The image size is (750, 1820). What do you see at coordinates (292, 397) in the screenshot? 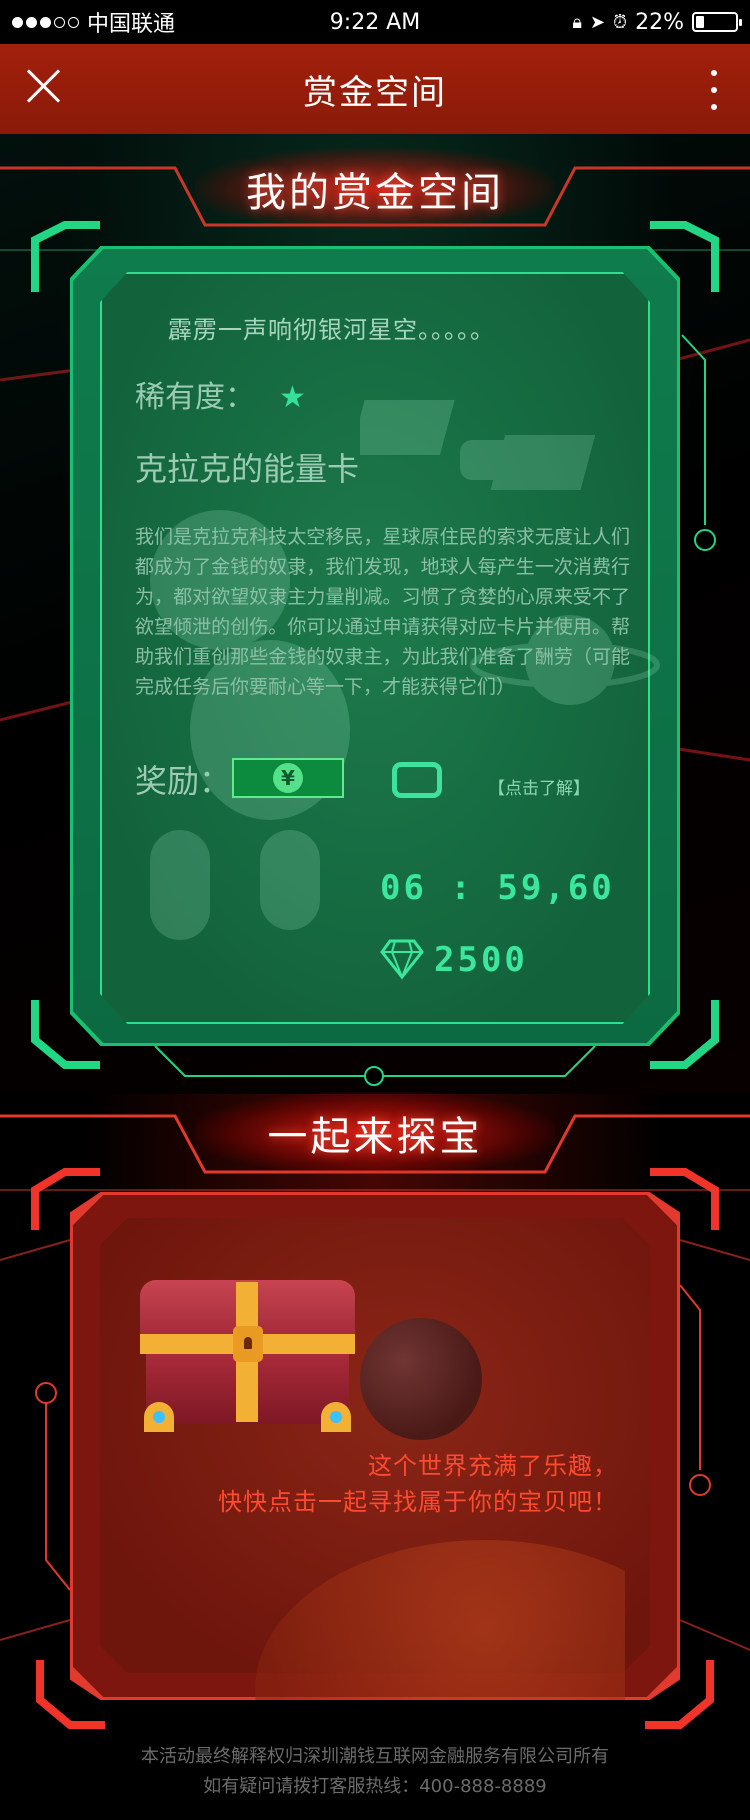
I see `rarity-star-icon: ★` at bounding box center [292, 397].